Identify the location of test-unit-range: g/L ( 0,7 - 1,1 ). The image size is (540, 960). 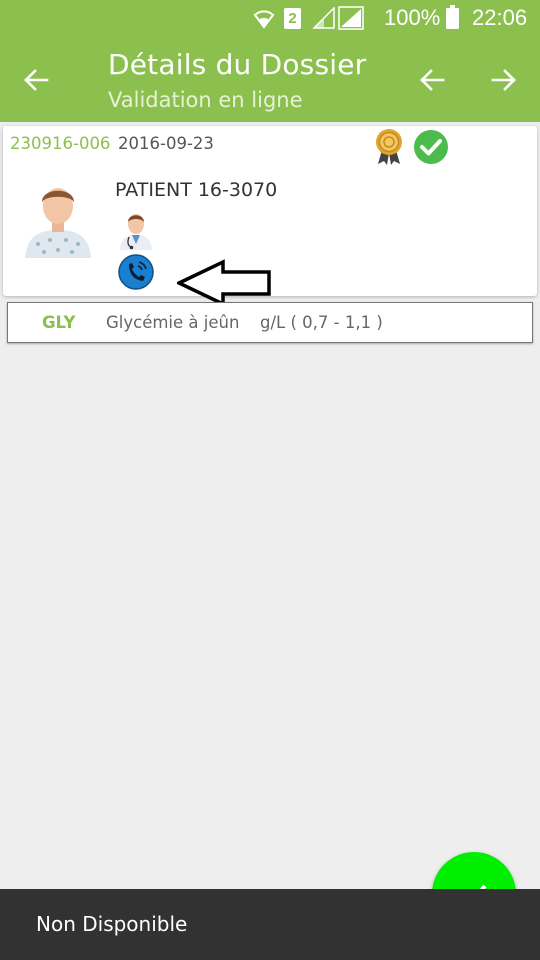
(321, 322).